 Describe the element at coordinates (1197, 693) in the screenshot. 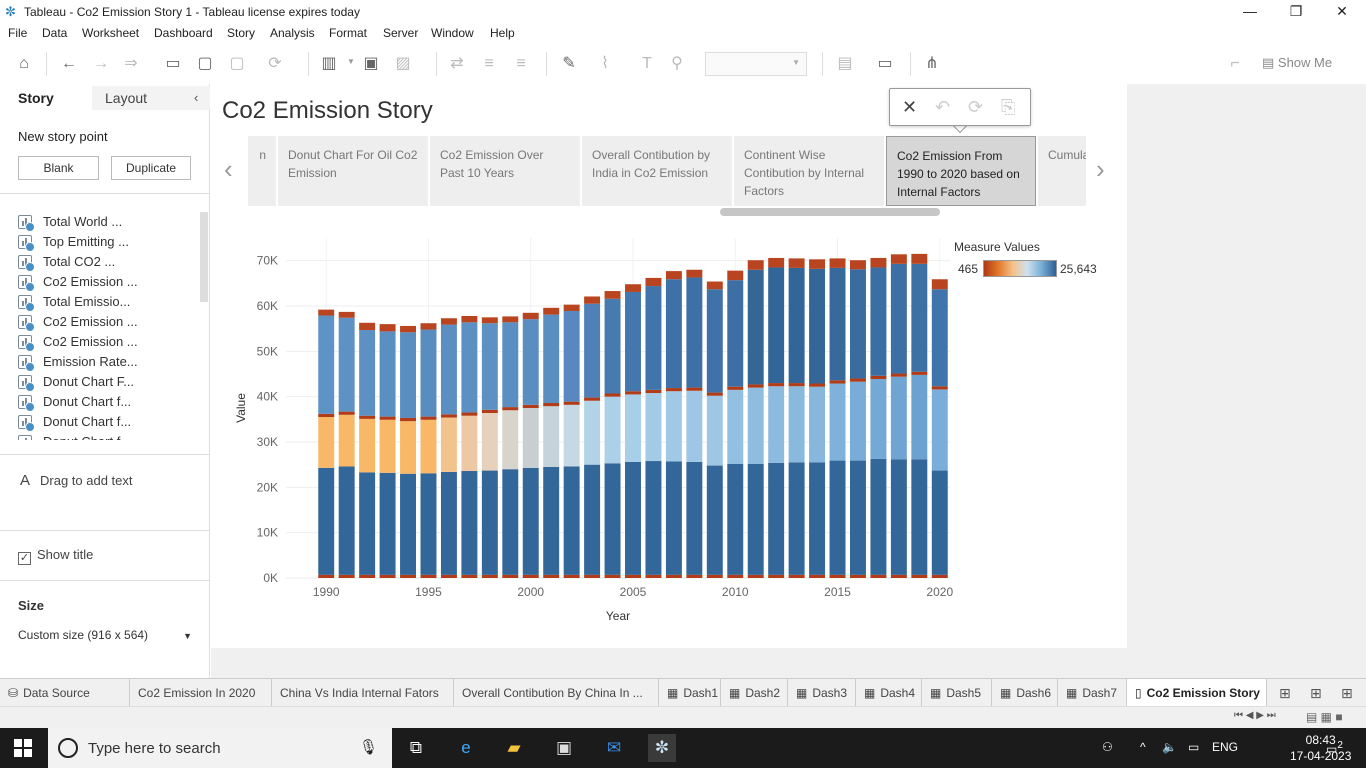

I see `sheet-tab: ▯ Co2 Emission Story` at that location.